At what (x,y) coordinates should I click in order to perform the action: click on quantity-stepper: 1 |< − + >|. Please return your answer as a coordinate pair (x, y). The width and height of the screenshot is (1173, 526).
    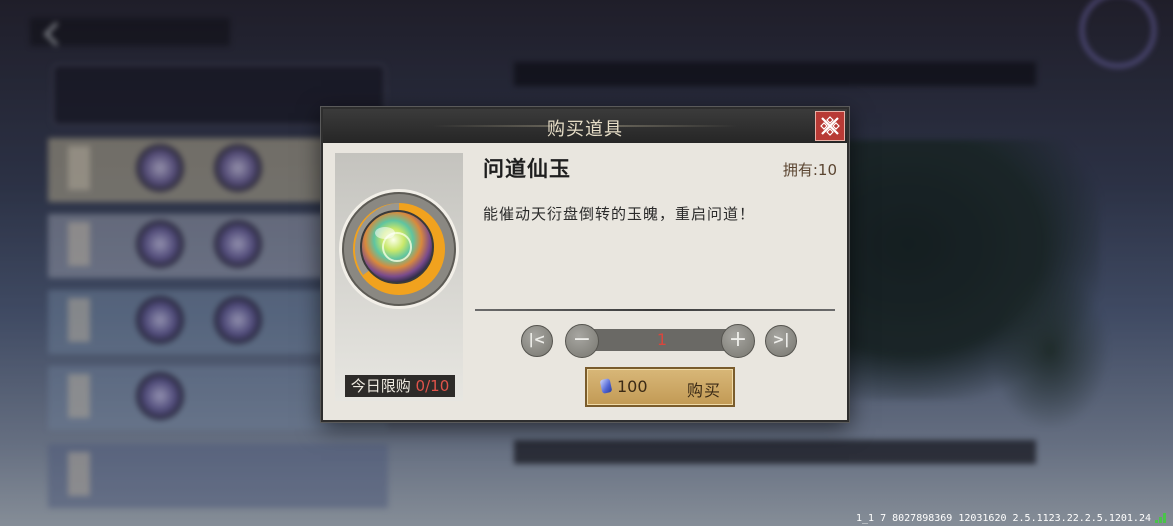
    Looking at the image, I should click on (659, 340).